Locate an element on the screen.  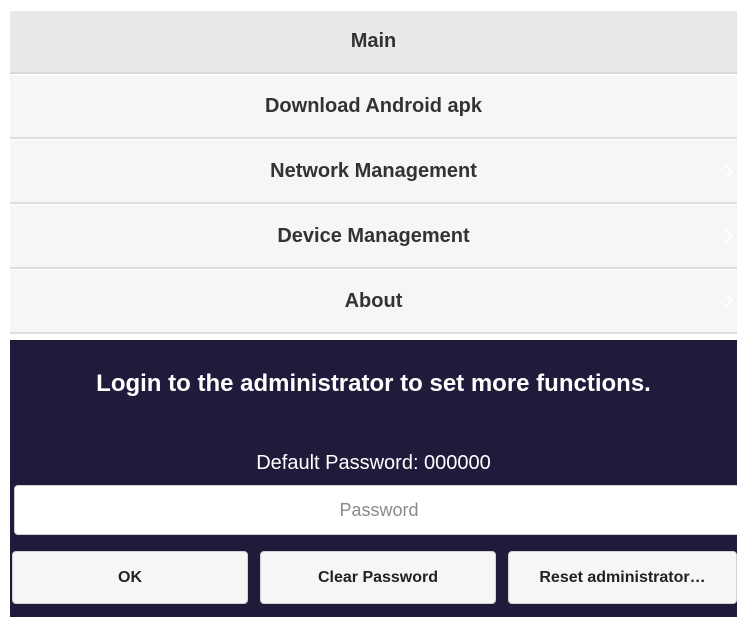
clear-password-button: Clear Password is located at coordinates (378, 577).